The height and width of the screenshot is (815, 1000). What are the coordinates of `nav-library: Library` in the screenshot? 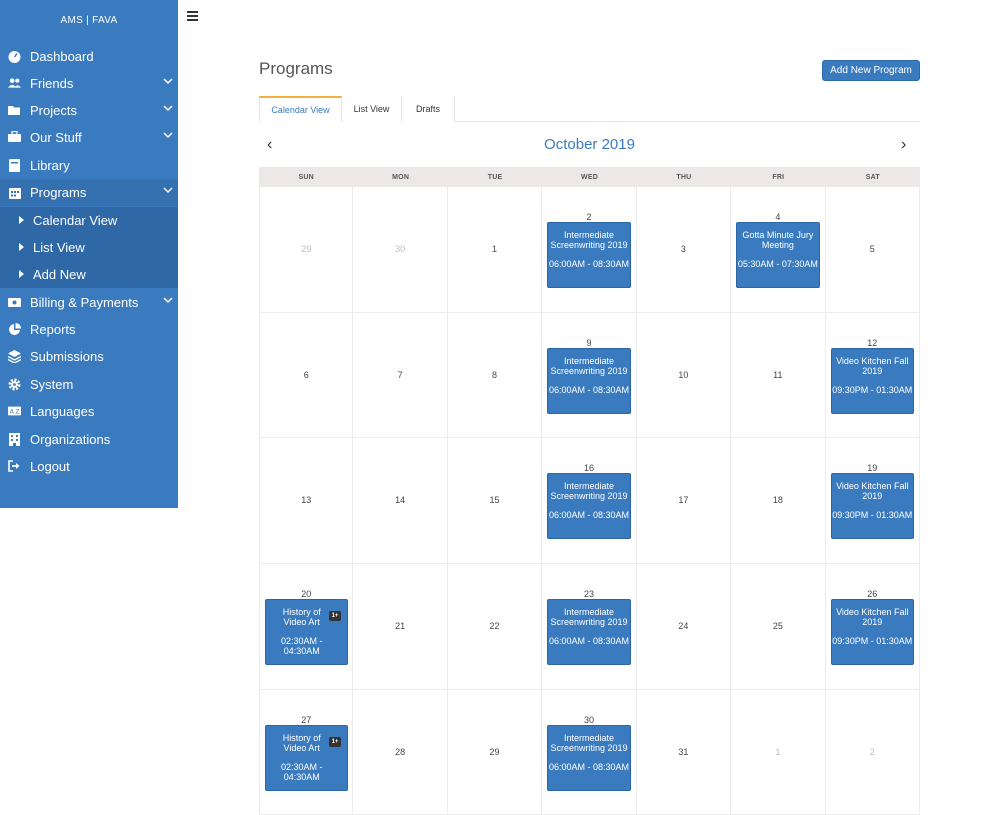 It's located at (89, 165).